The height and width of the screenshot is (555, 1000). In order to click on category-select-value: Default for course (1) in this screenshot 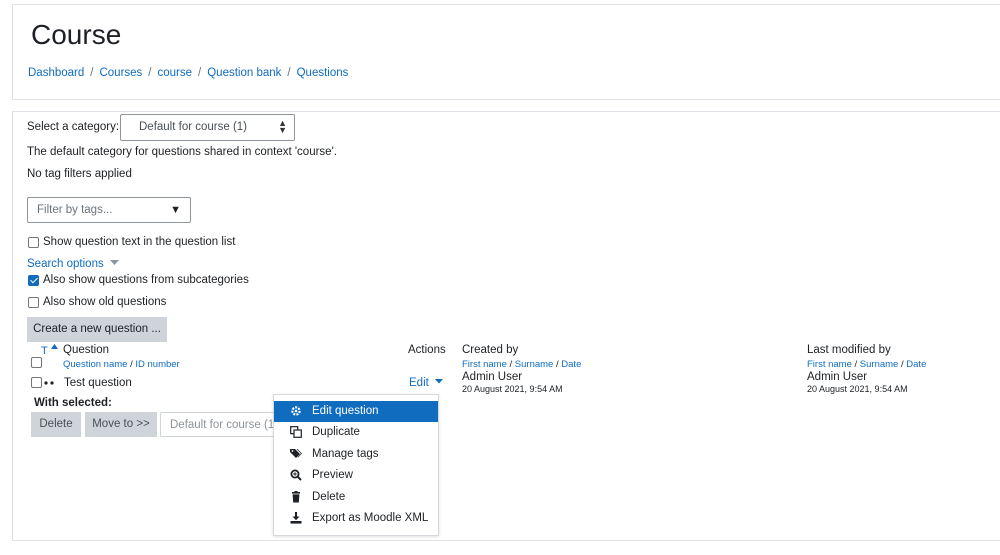, I will do `click(193, 127)`.